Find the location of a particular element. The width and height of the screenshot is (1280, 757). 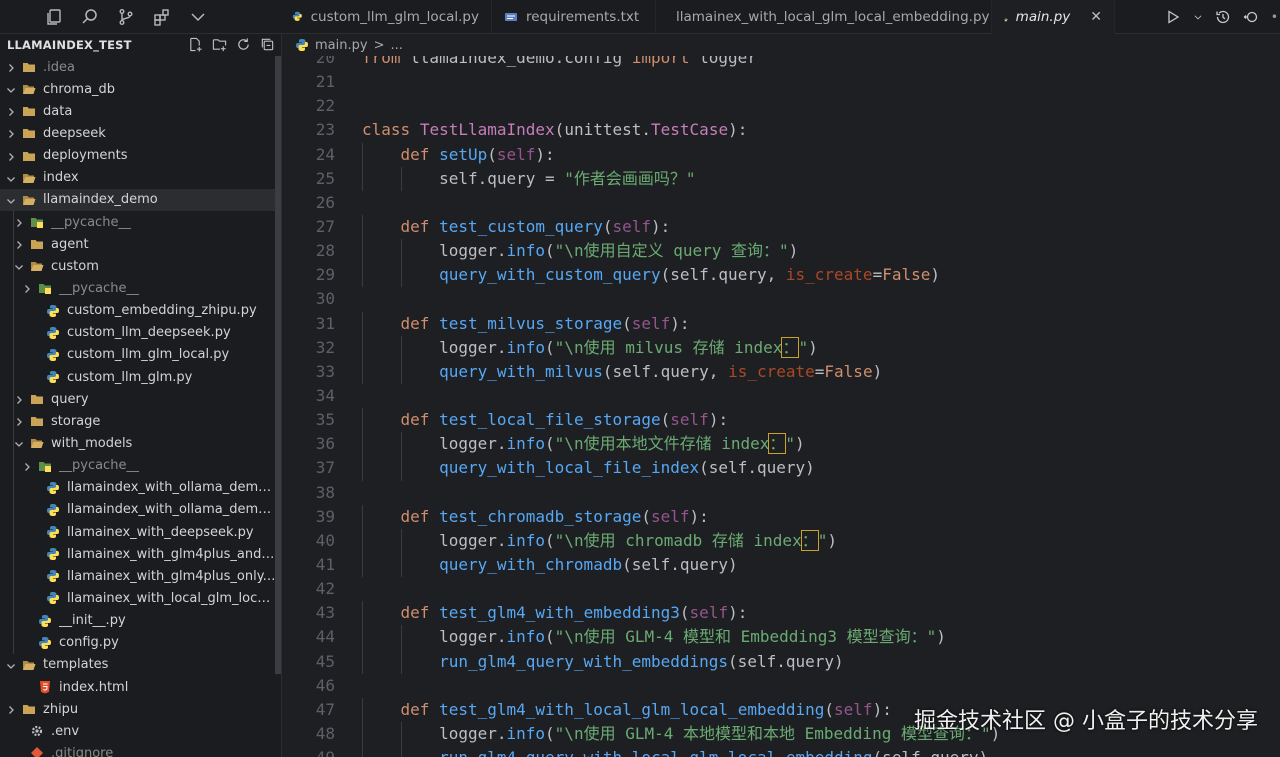

code-line: 36 logger.info("\n使用本地文件存储 index：") is located at coordinates (781, 444).